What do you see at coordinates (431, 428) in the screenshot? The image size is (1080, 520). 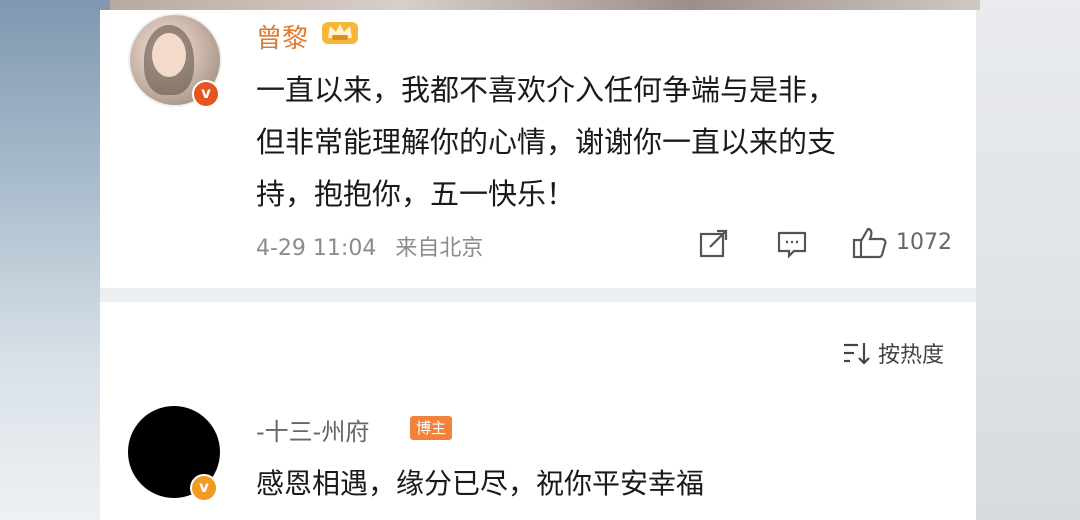 I see `blogger-badge: 博主` at bounding box center [431, 428].